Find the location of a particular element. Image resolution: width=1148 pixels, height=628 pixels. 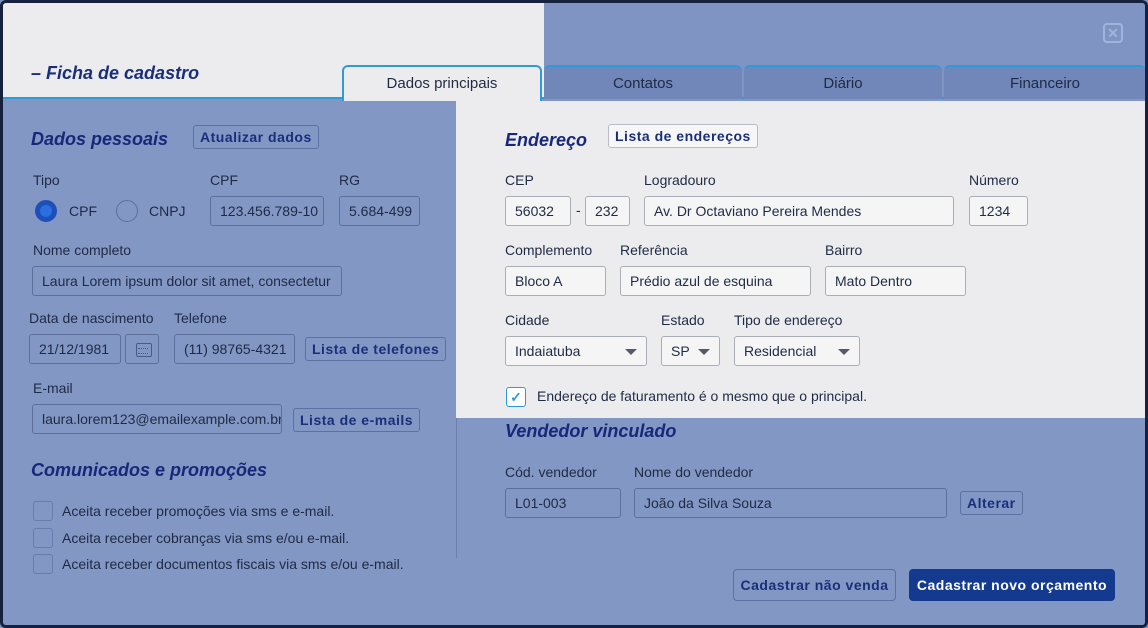

vendedor-heading: Vendedor vinculado is located at coordinates (591, 431).